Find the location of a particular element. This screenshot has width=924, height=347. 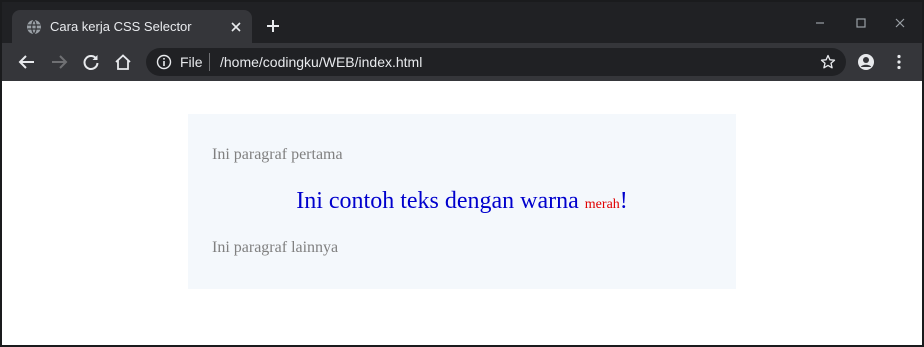

info-icon is located at coordinates (164, 62).